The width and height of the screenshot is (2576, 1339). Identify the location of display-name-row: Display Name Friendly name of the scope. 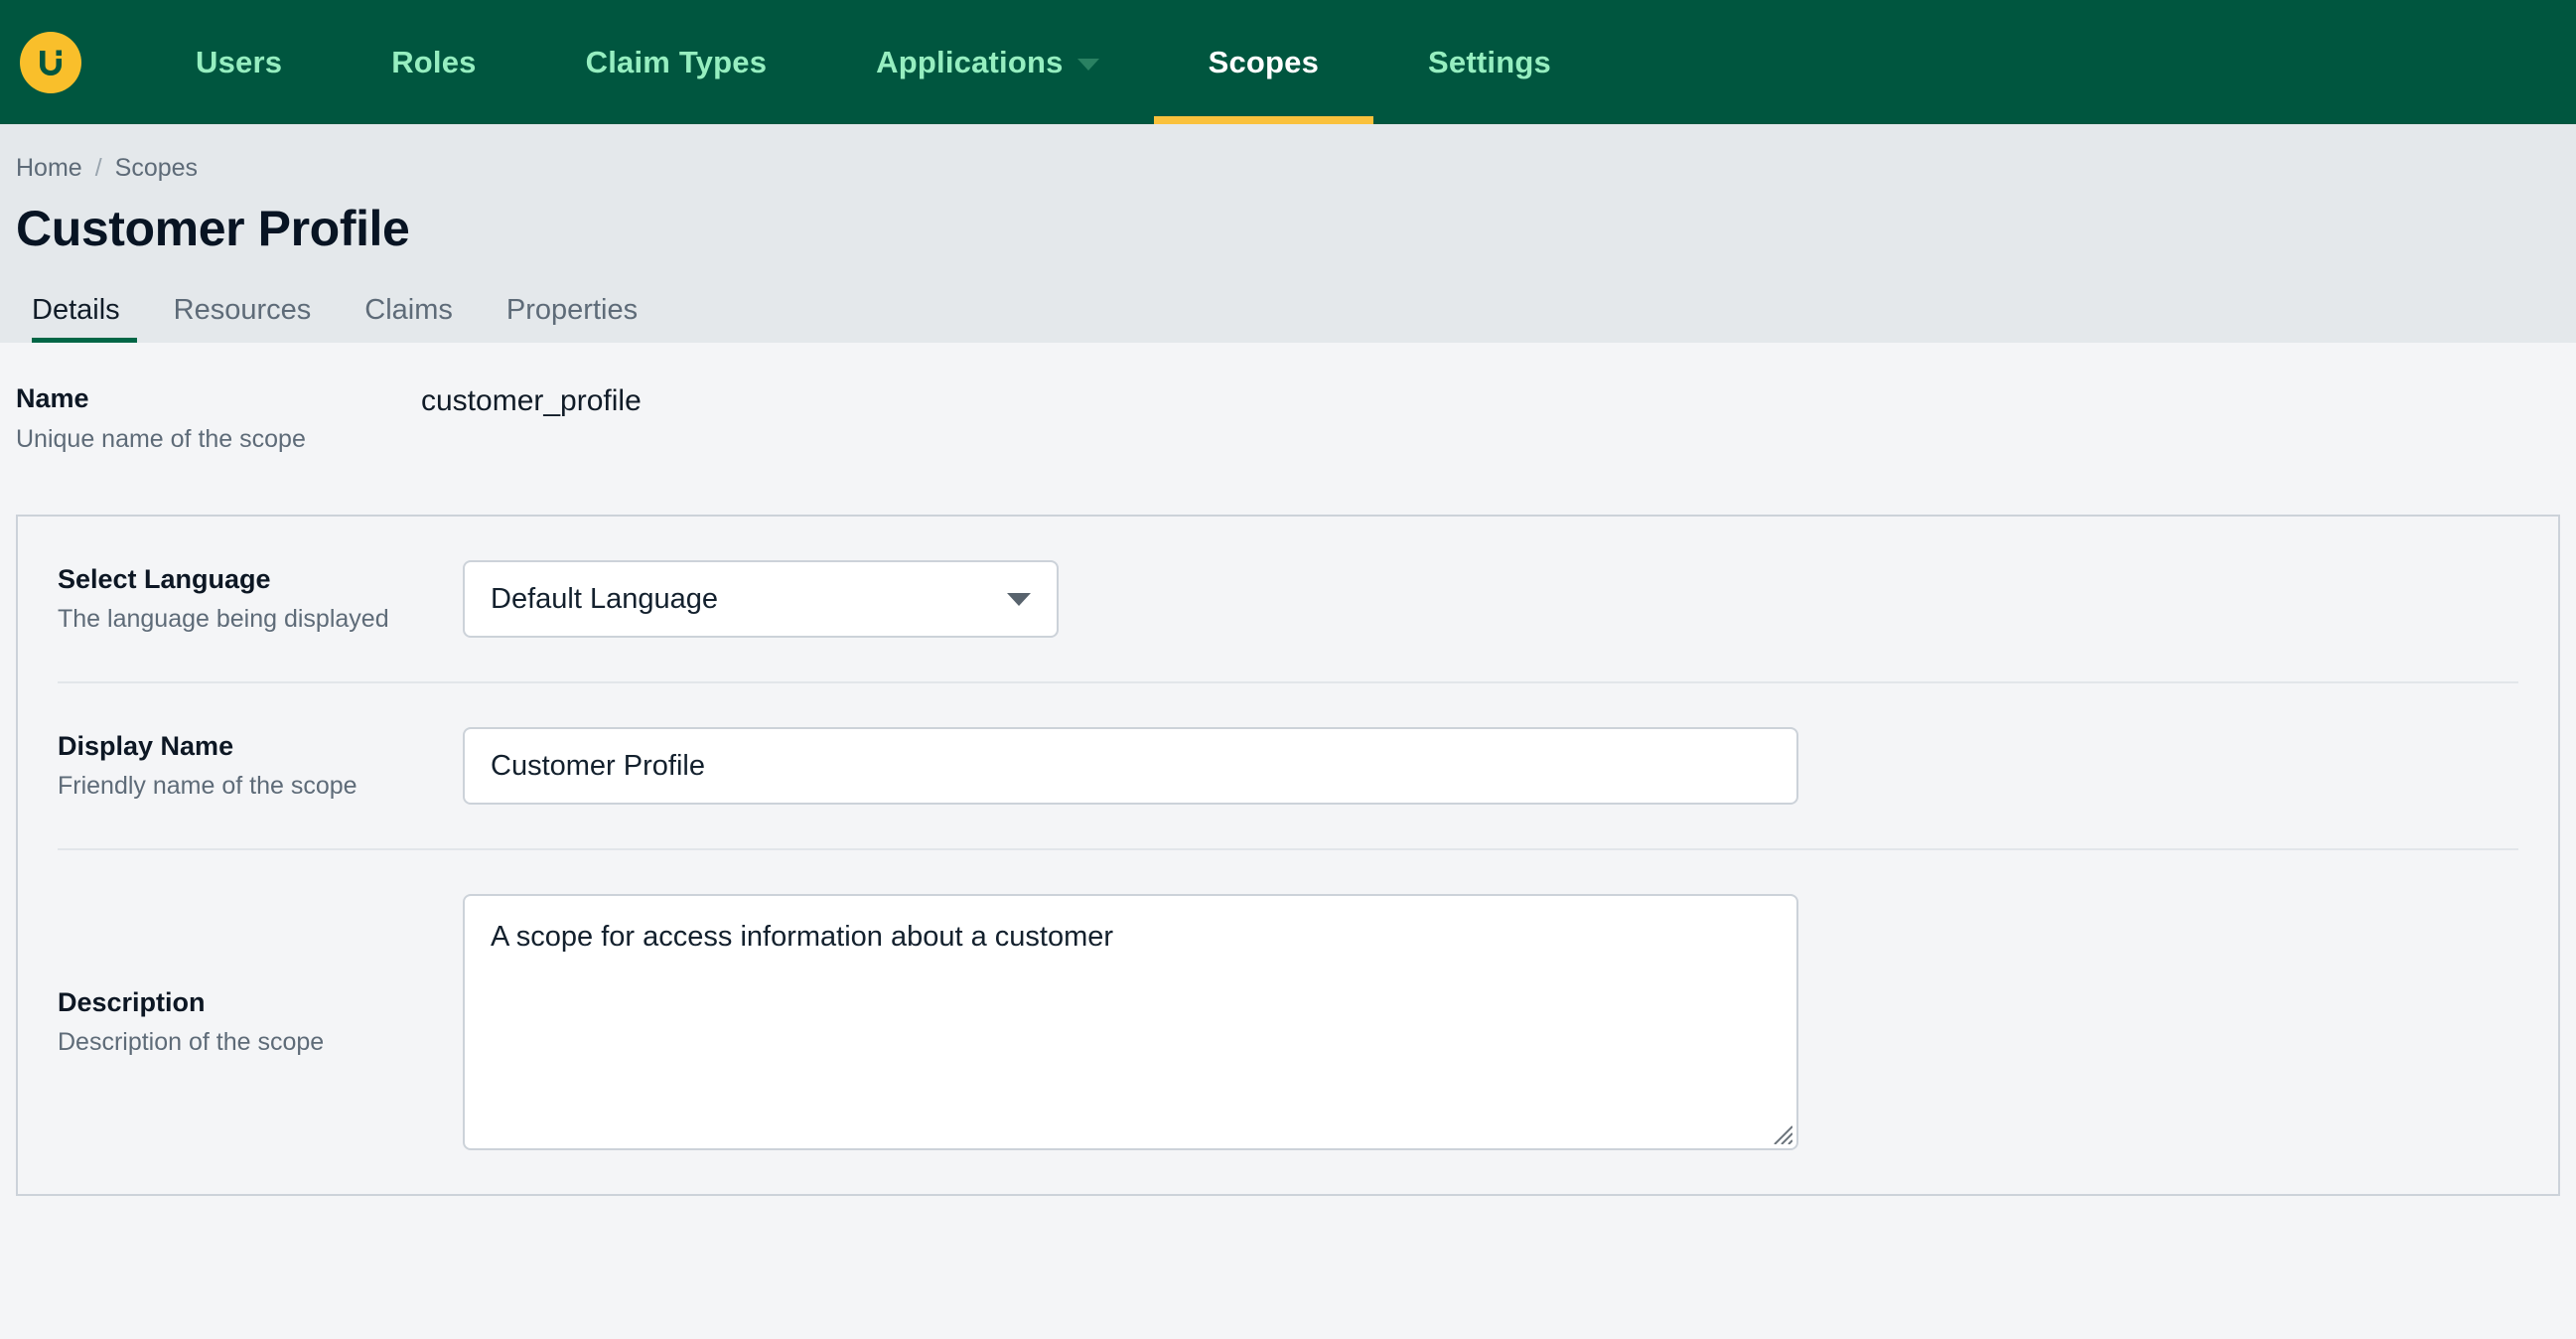
(1288, 766).